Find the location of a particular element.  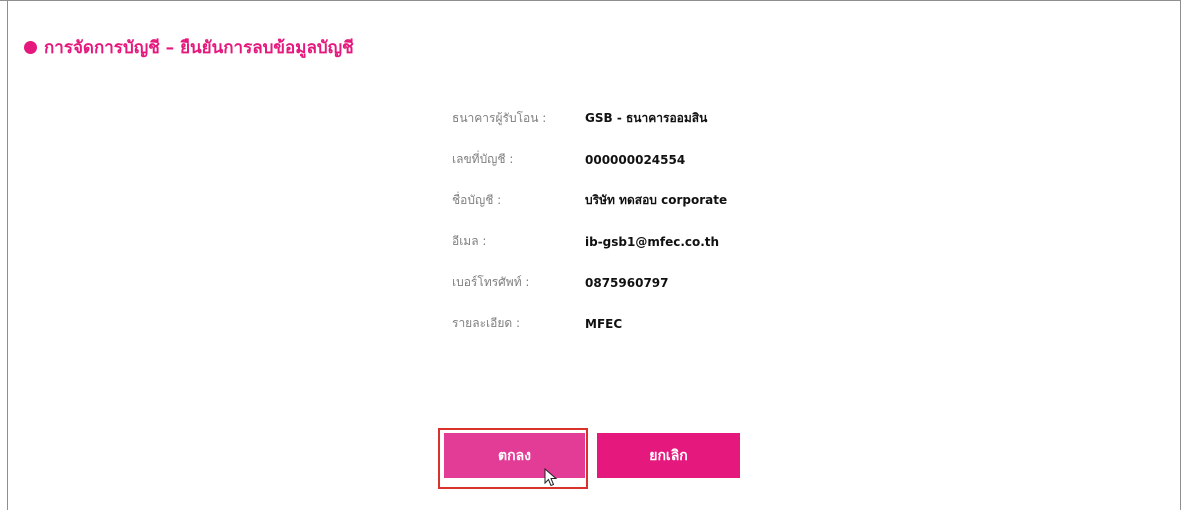

mouse-pointer-icon is located at coordinates (551, 477).